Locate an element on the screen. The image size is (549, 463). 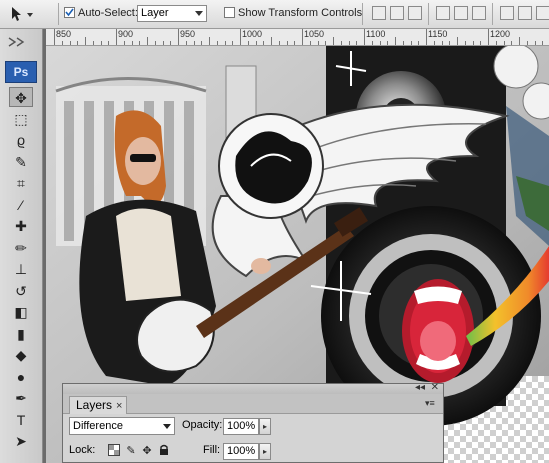
eraser-tool-button: ◧ is located at coordinates (21, 312).